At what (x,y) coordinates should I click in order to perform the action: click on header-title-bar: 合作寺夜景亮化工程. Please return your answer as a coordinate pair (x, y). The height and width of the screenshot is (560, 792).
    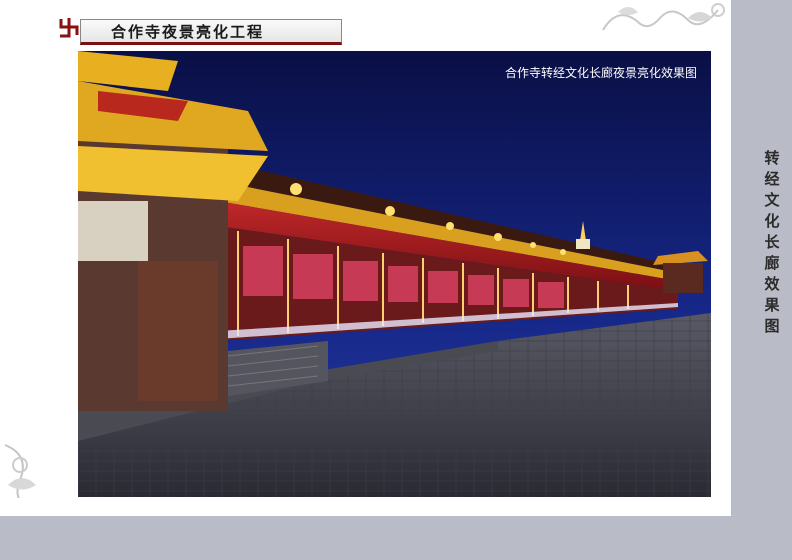
    Looking at the image, I should click on (211, 32).